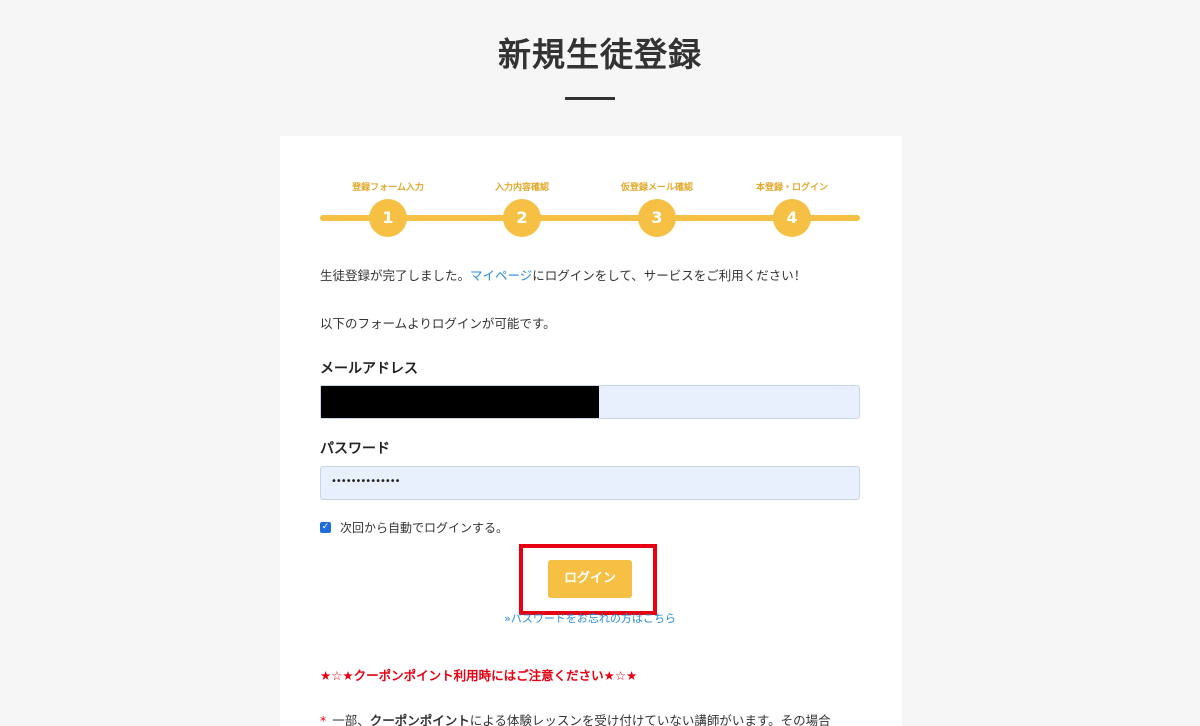 The image size is (1200, 726). Describe the element at coordinates (521, 188) in the screenshot. I see `step-label: 入力内容確認` at that location.